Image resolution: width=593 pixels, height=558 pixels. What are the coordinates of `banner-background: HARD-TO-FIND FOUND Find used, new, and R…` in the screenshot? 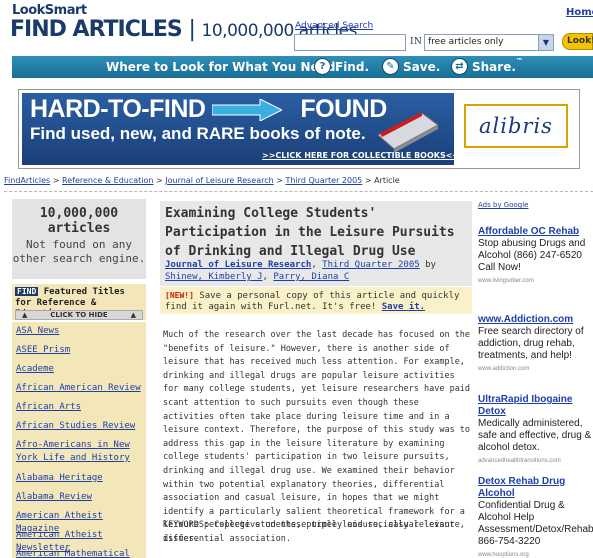 It's located at (238, 129).